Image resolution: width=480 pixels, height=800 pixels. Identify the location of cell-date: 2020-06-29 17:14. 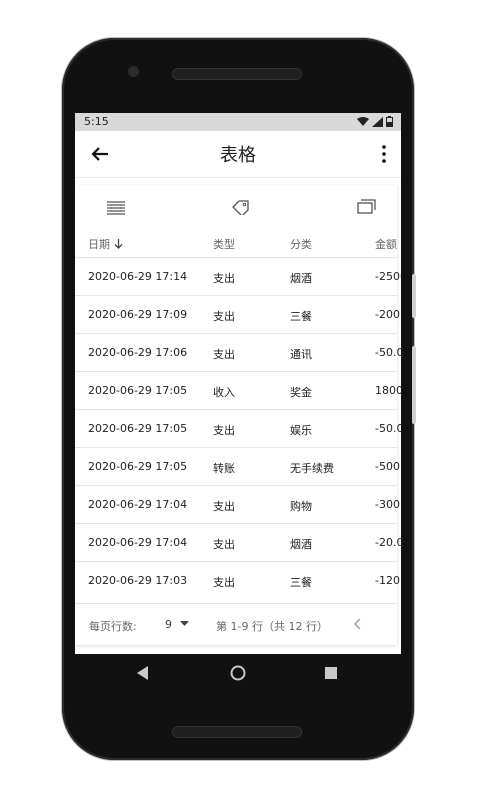
(138, 276).